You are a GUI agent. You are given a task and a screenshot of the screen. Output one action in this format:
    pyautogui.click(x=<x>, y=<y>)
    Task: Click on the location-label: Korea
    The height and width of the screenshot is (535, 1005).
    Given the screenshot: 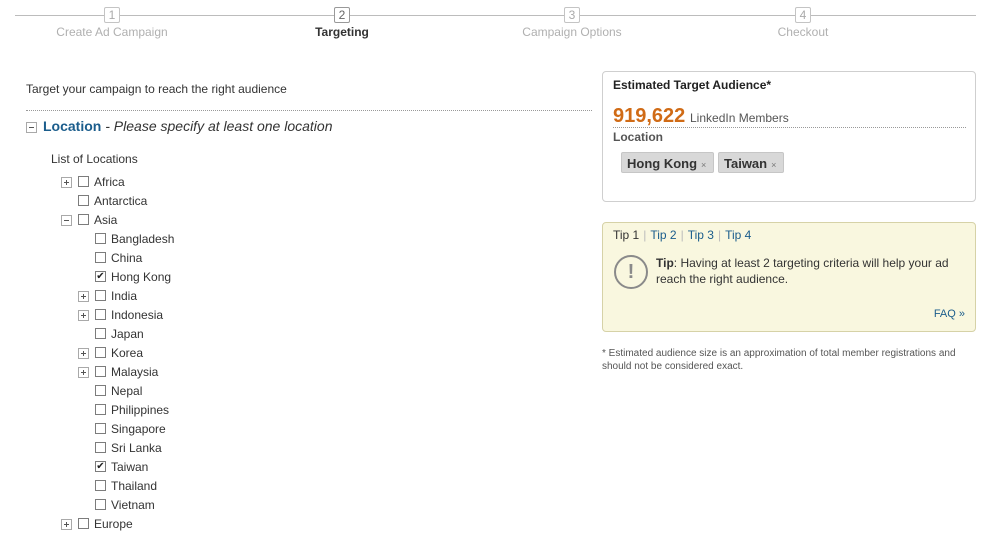 What is the action you would take?
    pyautogui.click(x=127, y=353)
    